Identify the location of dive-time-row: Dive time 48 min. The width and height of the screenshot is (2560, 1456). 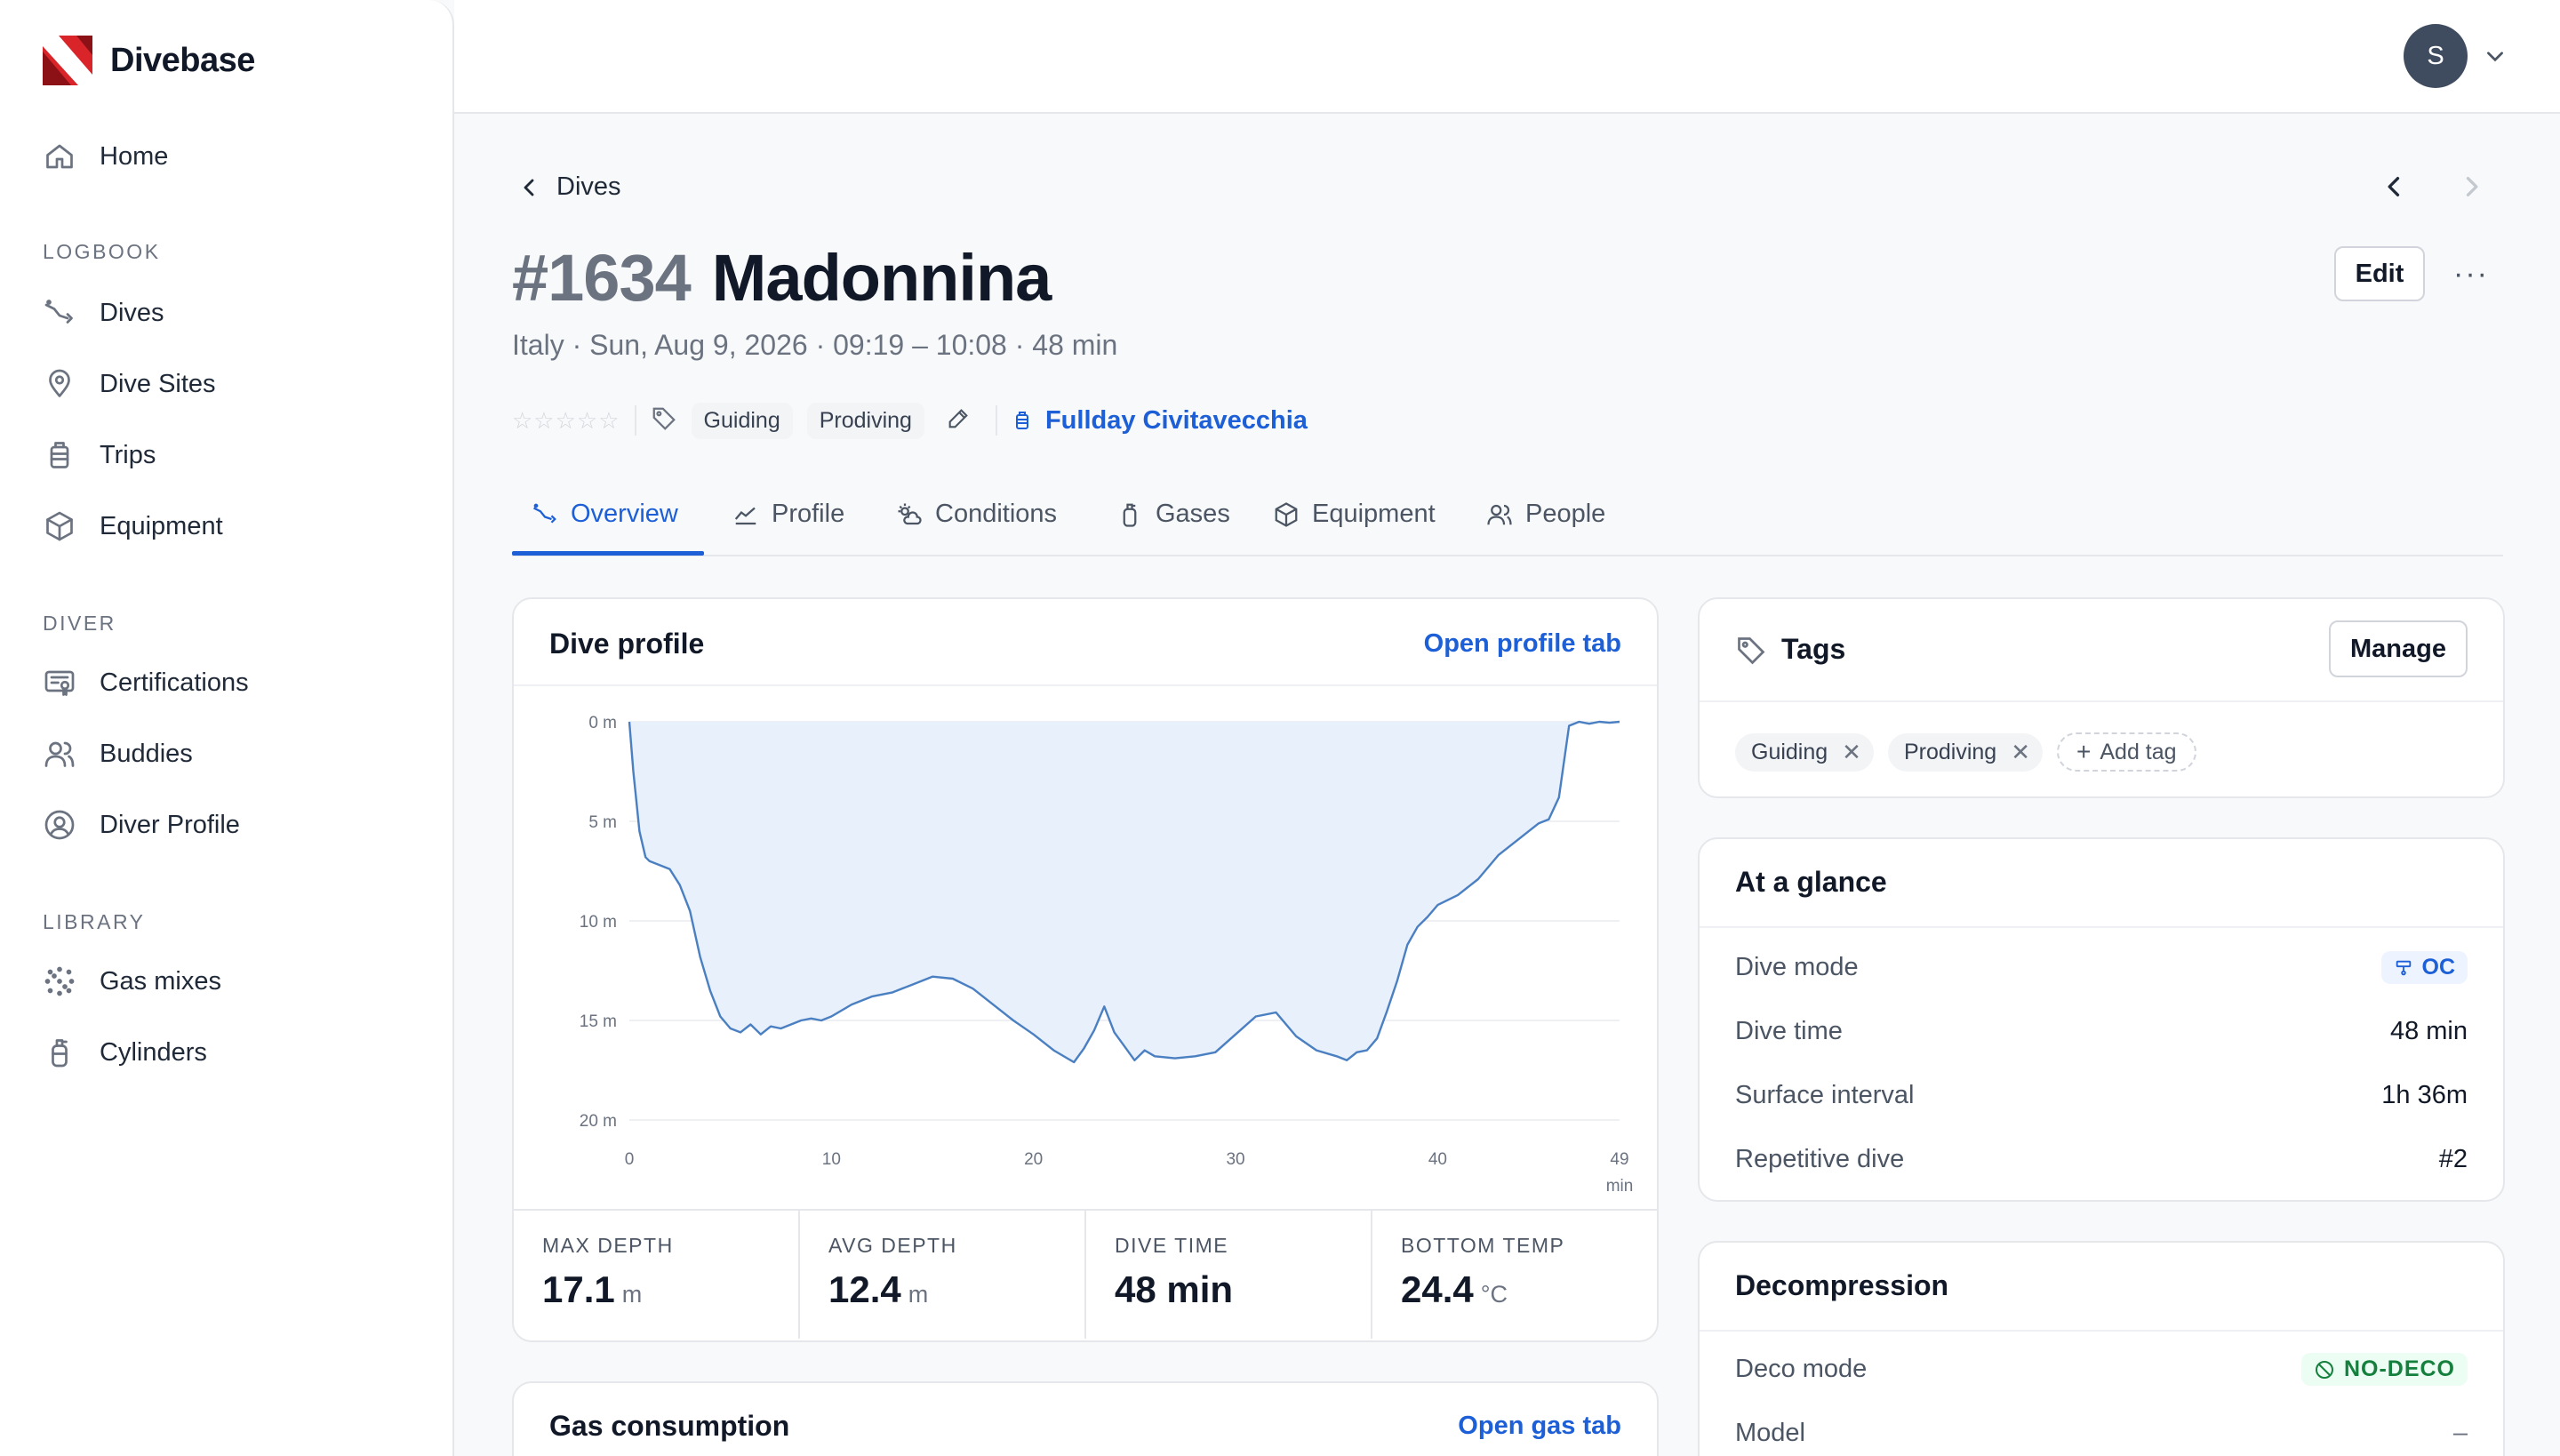
(2101, 1031).